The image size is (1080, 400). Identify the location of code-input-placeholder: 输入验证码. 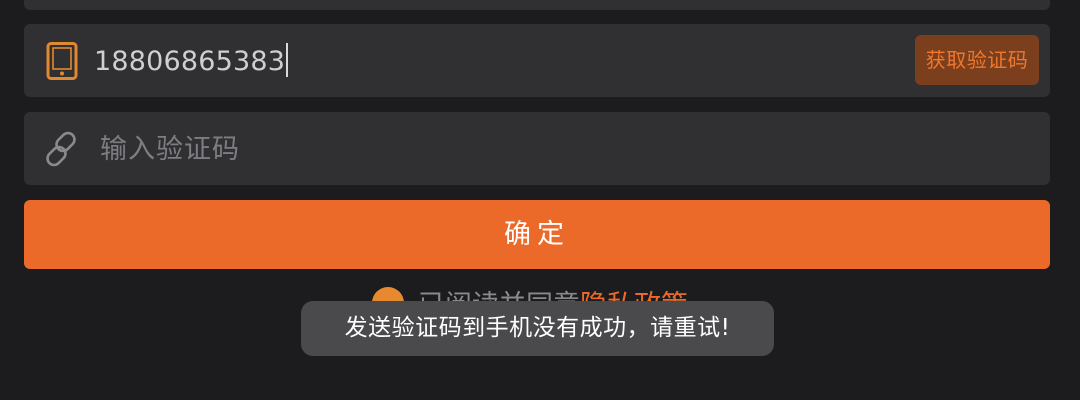
(170, 150).